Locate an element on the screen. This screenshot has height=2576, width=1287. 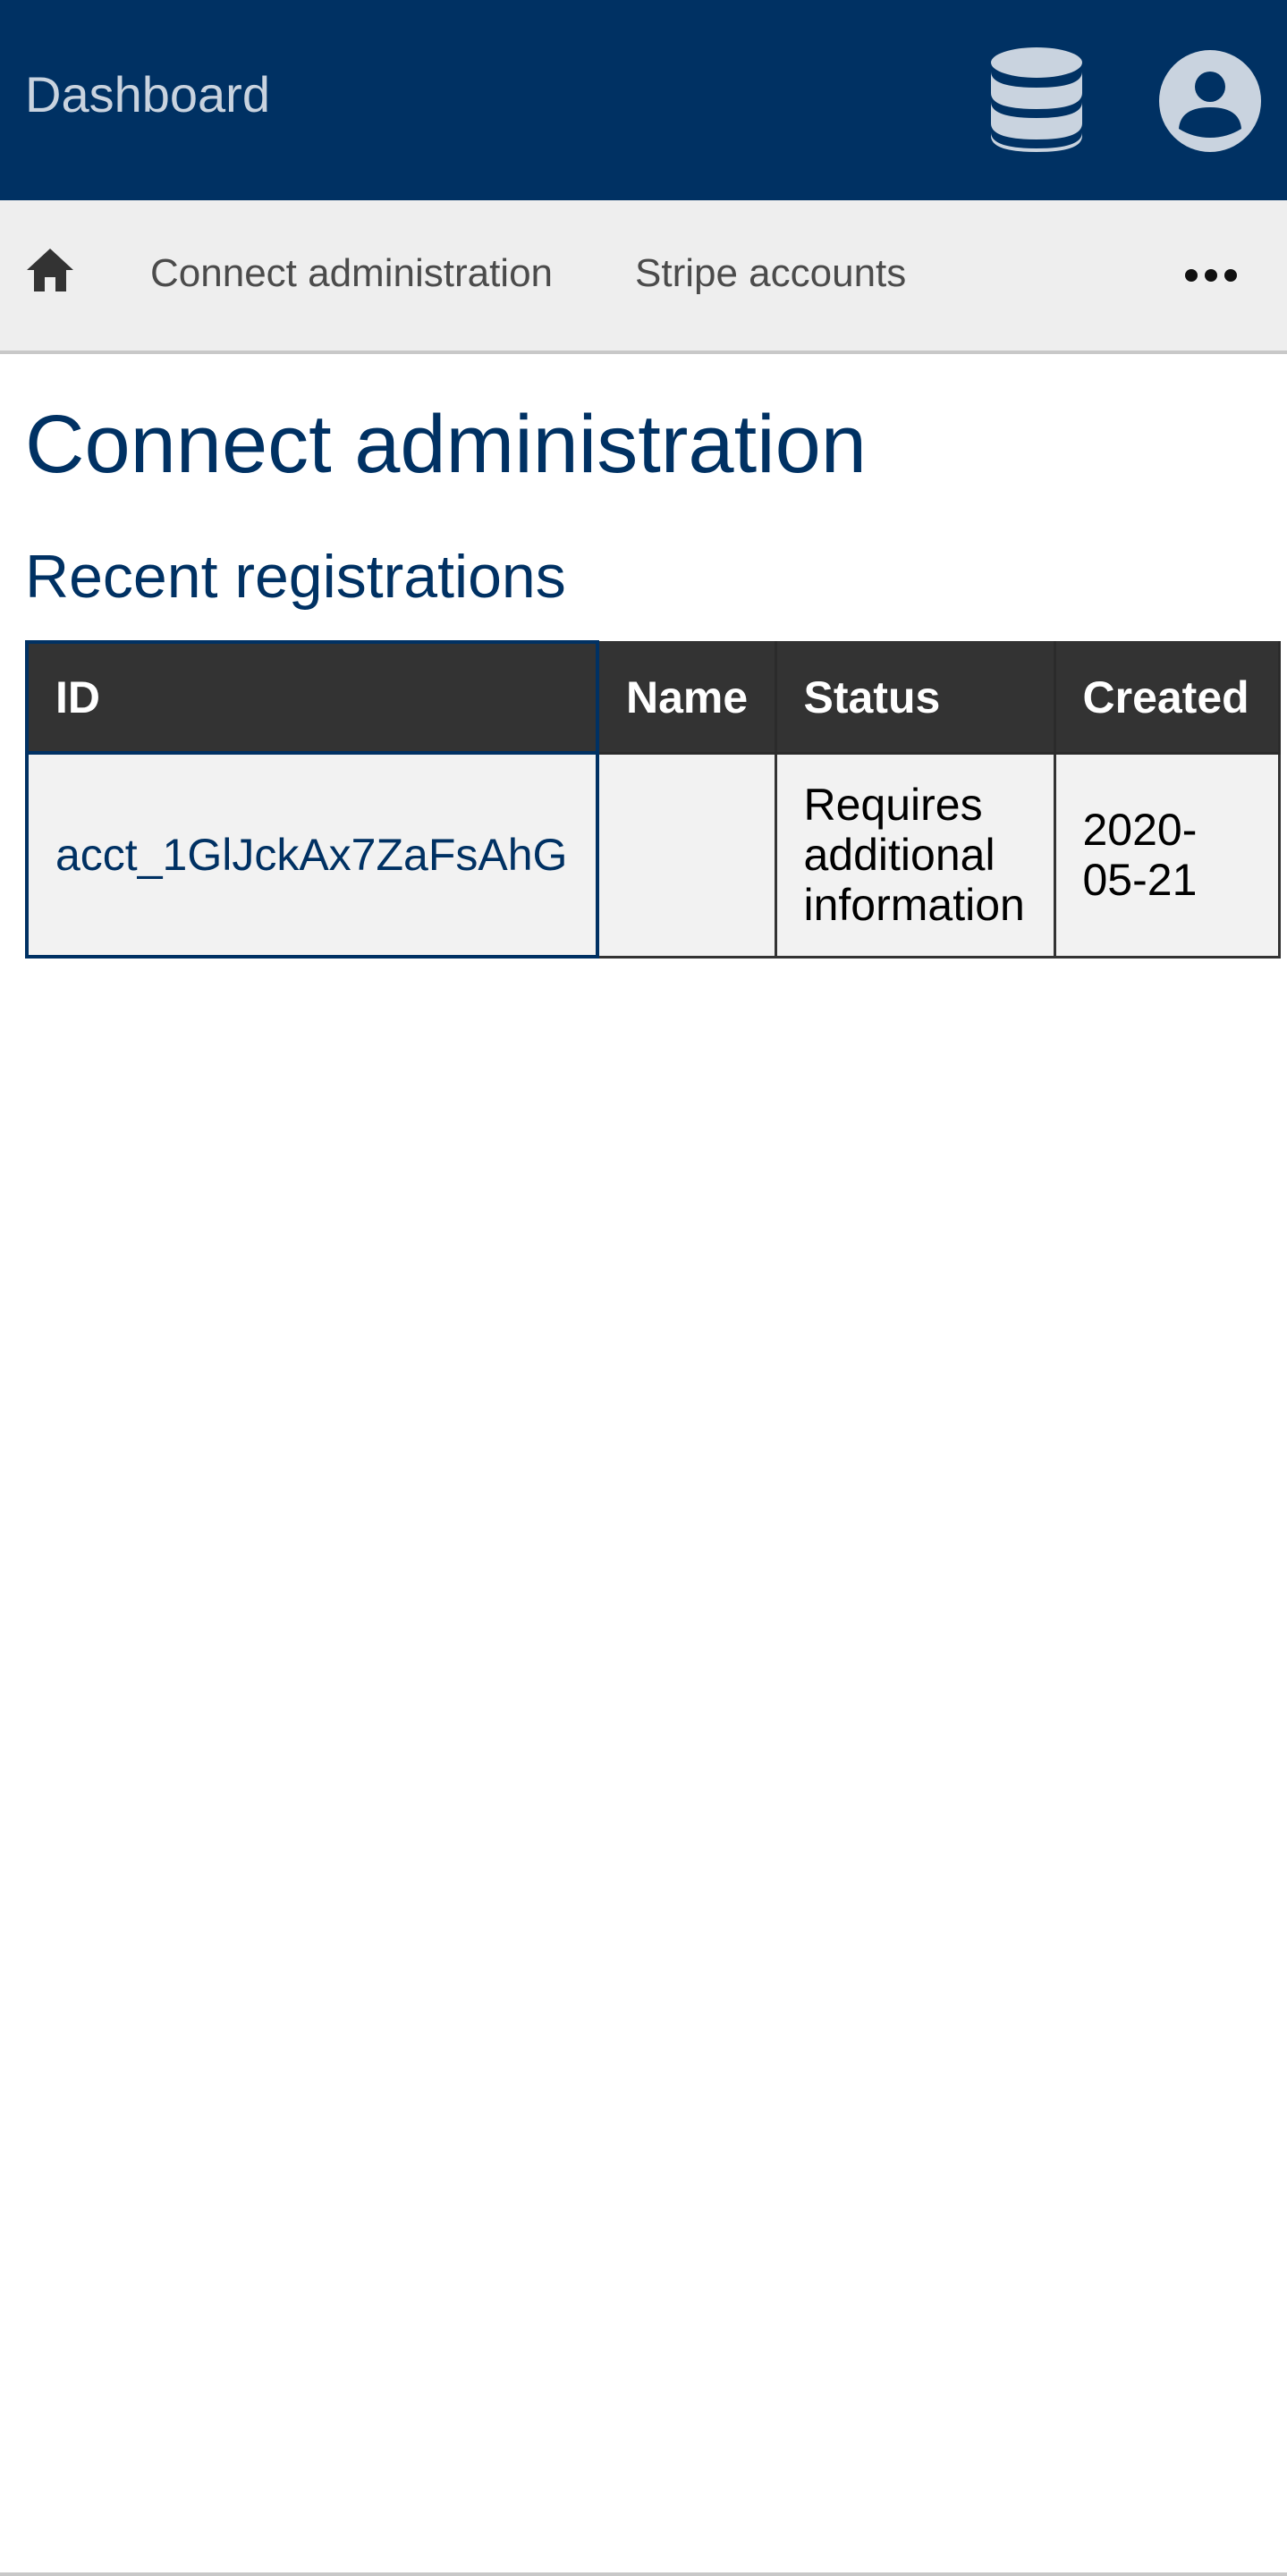
nav-stripe-accounts: Stripe accounts is located at coordinates (770, 274).